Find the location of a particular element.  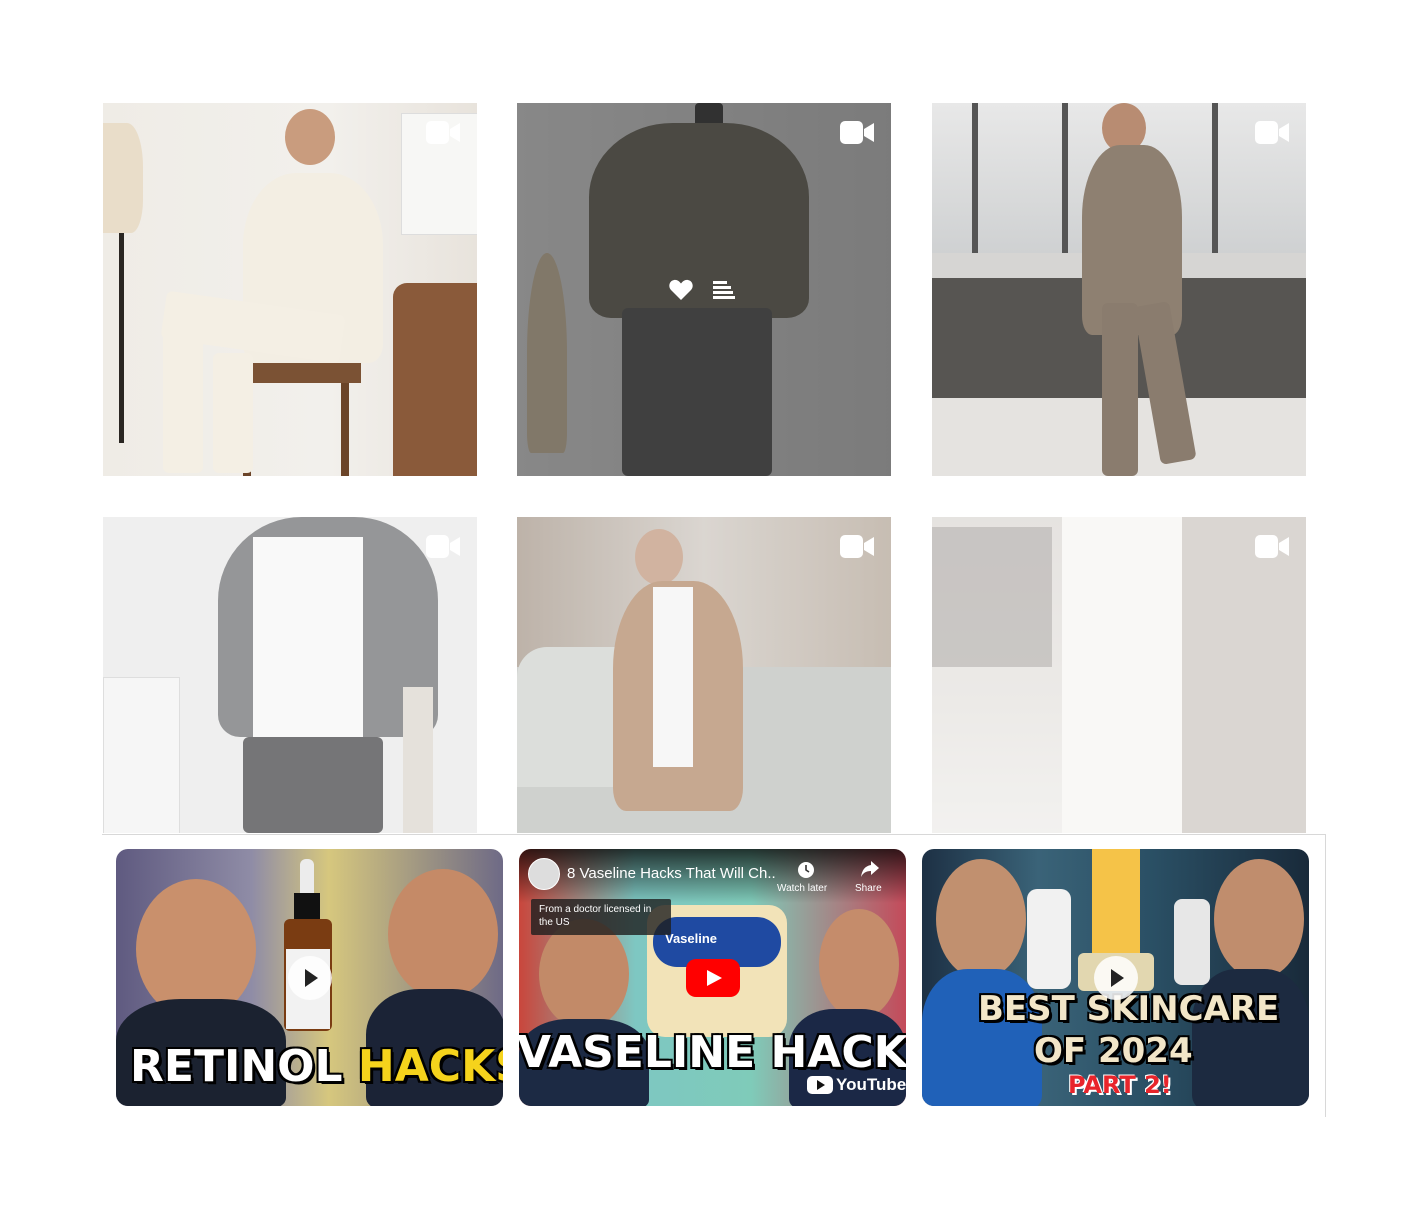

caption-vaseline-hacks: VASELINE HACKS is located at coordinates (712, 1052).